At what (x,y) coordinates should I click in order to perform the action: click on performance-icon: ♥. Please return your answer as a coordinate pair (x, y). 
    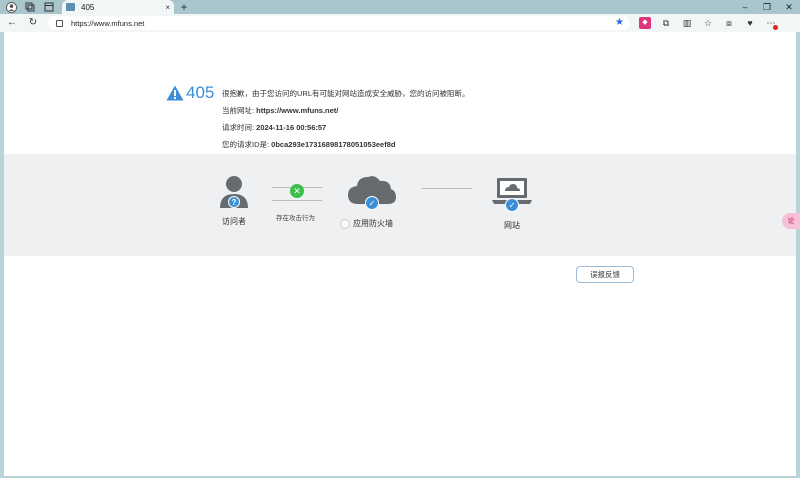
    Looking at the image, I should click on (750, 23).